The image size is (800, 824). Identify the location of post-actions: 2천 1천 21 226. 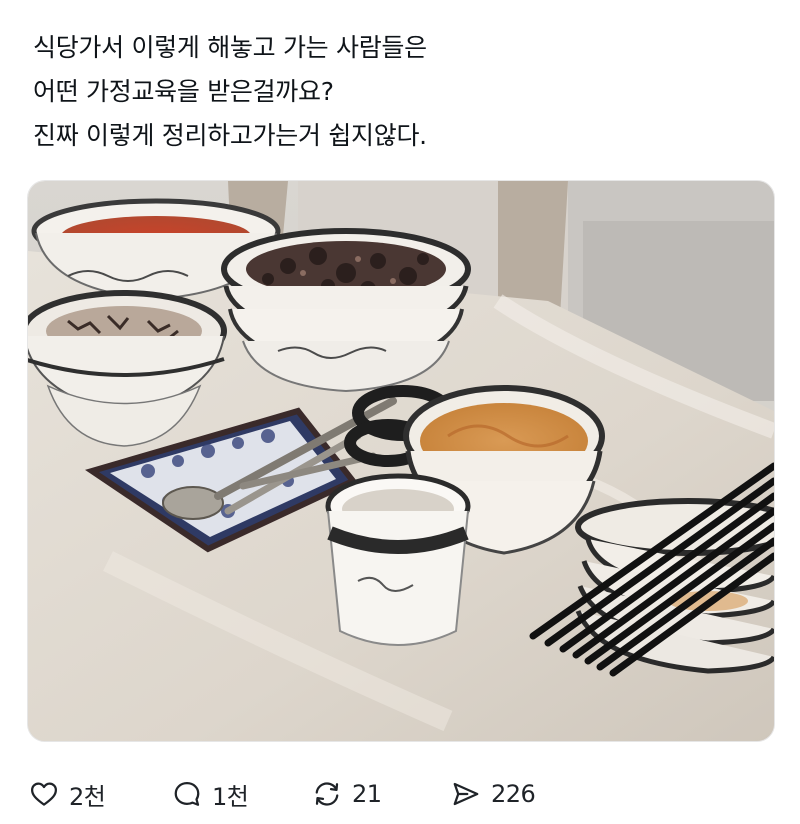
(400, 794).